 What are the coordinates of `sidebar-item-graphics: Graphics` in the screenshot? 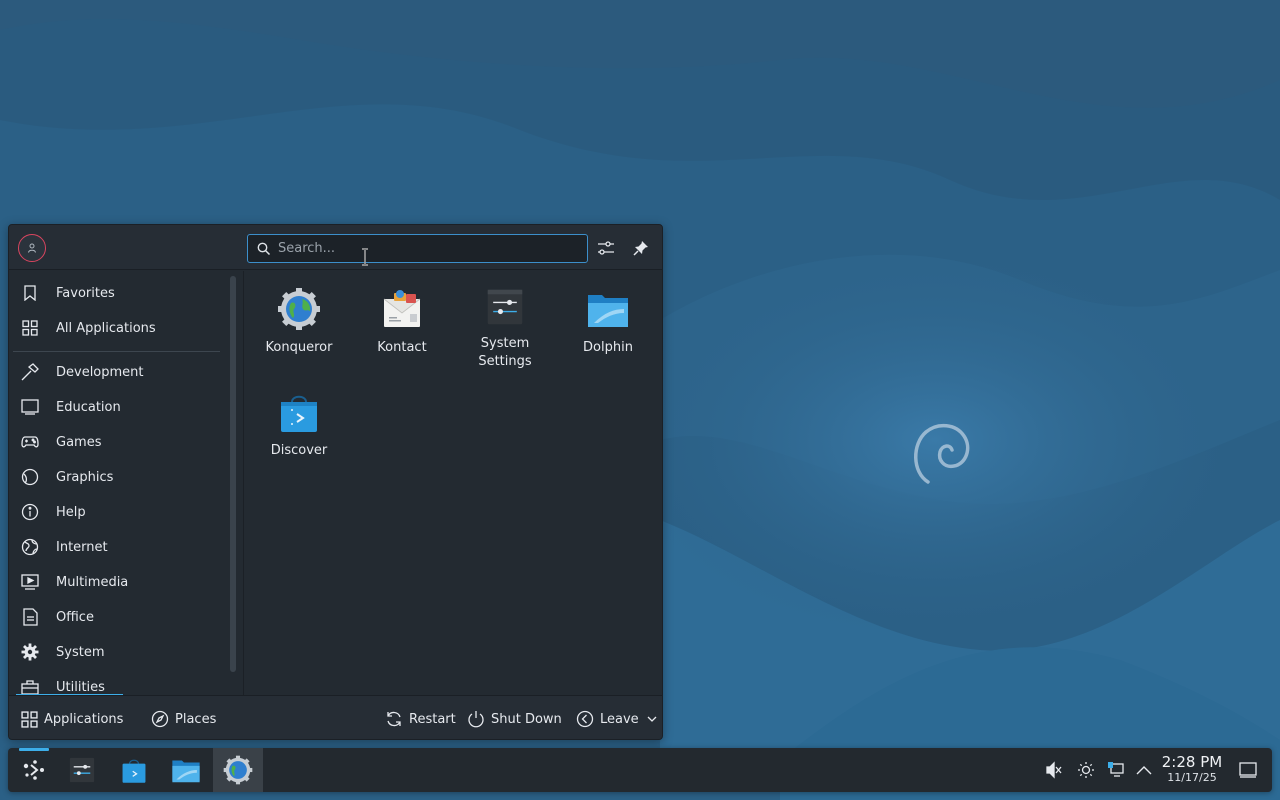 It's located at (117, 477).